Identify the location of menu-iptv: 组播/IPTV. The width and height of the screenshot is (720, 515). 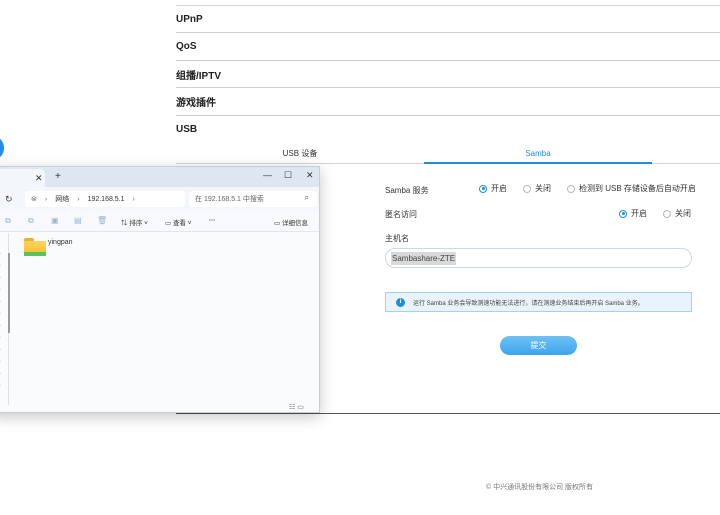
(448, 74).